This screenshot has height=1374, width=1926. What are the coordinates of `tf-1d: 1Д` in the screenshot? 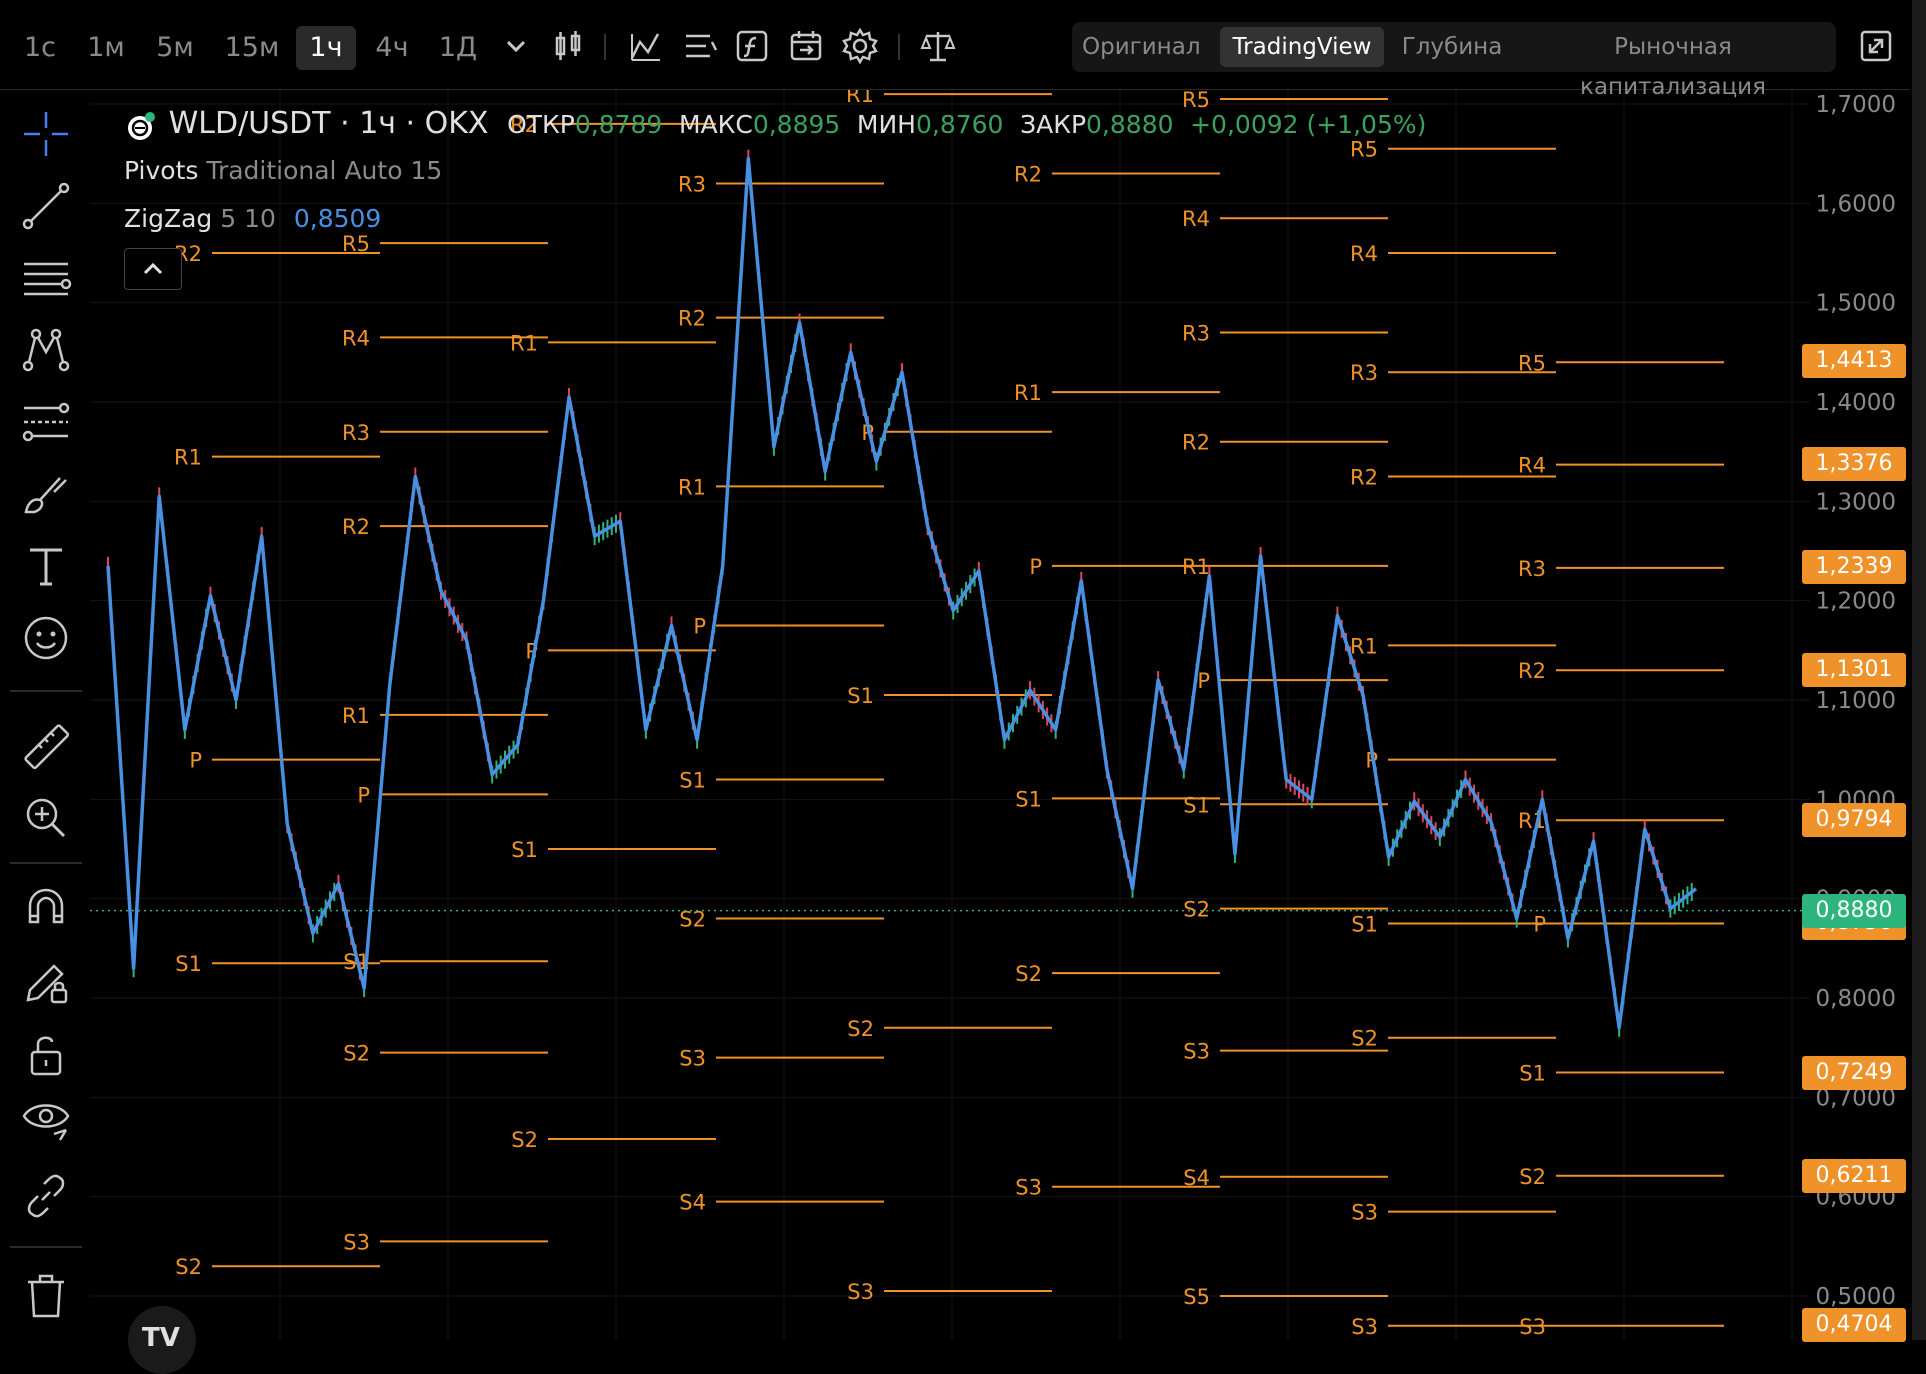 It's located at (458, 48).